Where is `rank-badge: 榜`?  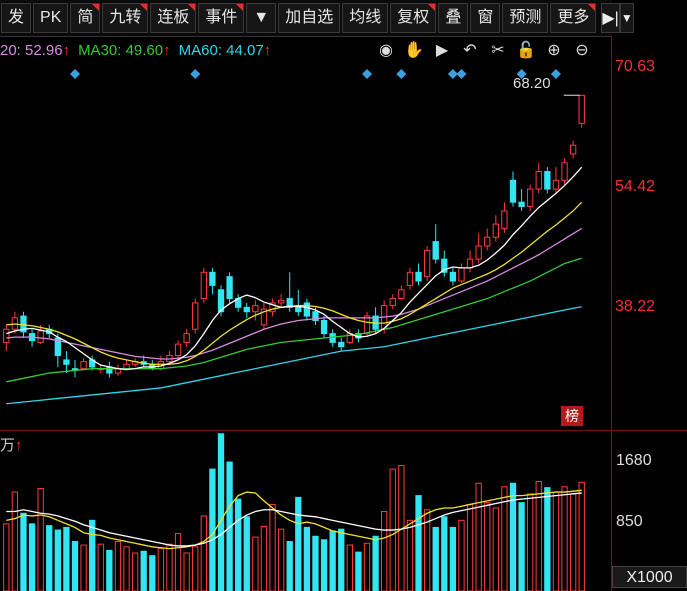 rank-badge: 榜 is located at coordinates (572, 416).